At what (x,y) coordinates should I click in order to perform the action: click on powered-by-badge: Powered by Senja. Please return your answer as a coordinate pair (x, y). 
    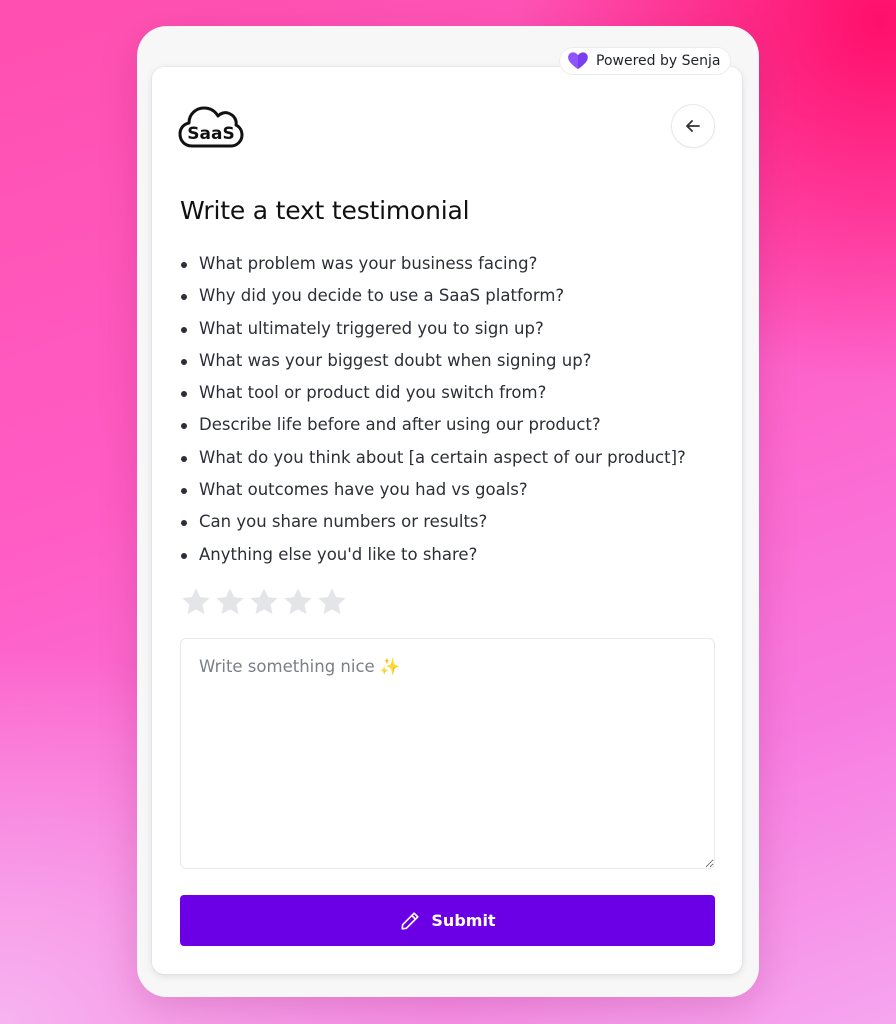
    Looking at the image, I should click on (645, 61).